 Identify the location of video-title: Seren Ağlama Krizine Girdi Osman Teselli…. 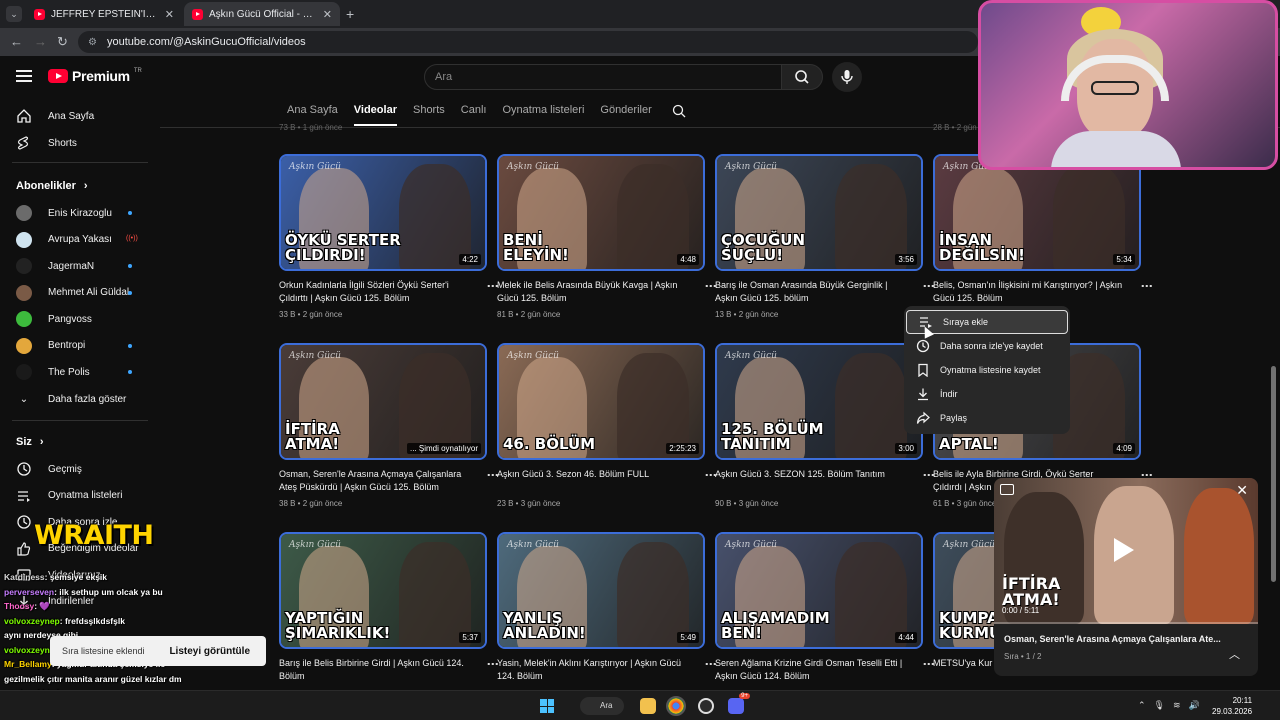
(810, 670).